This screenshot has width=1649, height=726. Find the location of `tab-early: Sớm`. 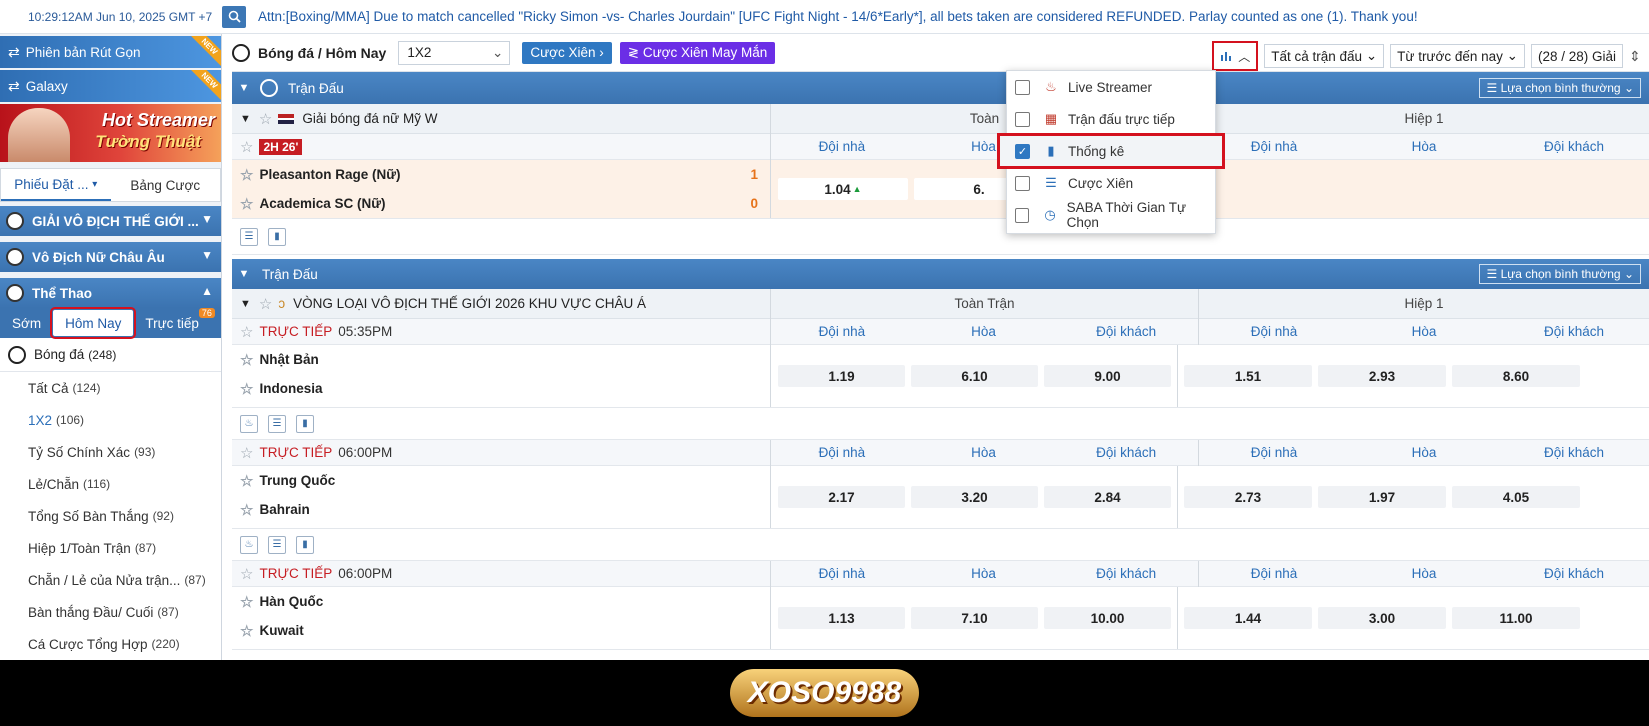

tab-early: Sớm is located at coordinates (26, 323).